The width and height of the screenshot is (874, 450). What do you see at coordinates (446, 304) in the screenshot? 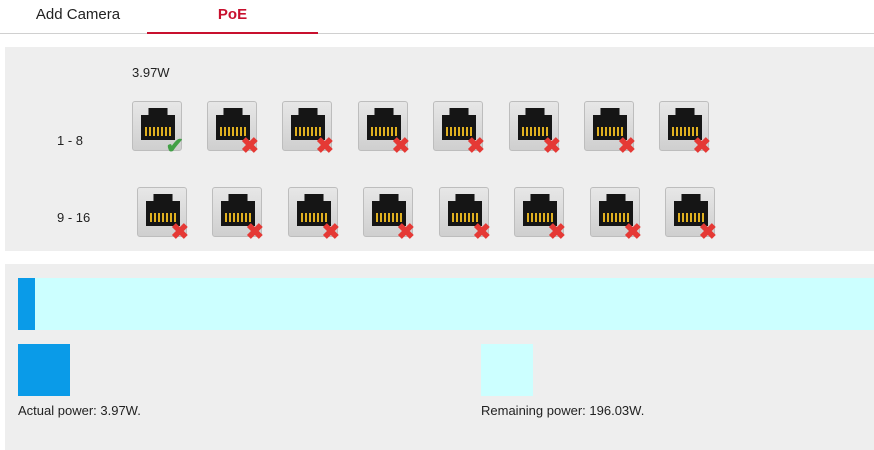
I see `power-usage-bar` at bounding box center [446, 304].